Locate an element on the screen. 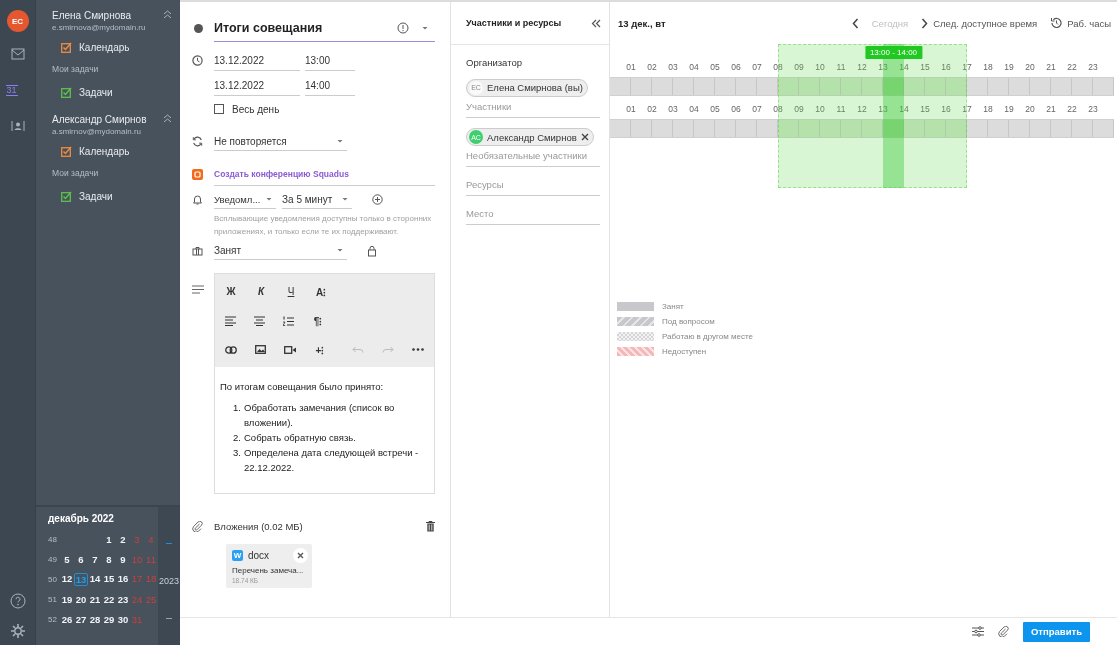 The height and width of the screenshot is (645, 1117). align-center-icon is located at coordinates (259, 320).